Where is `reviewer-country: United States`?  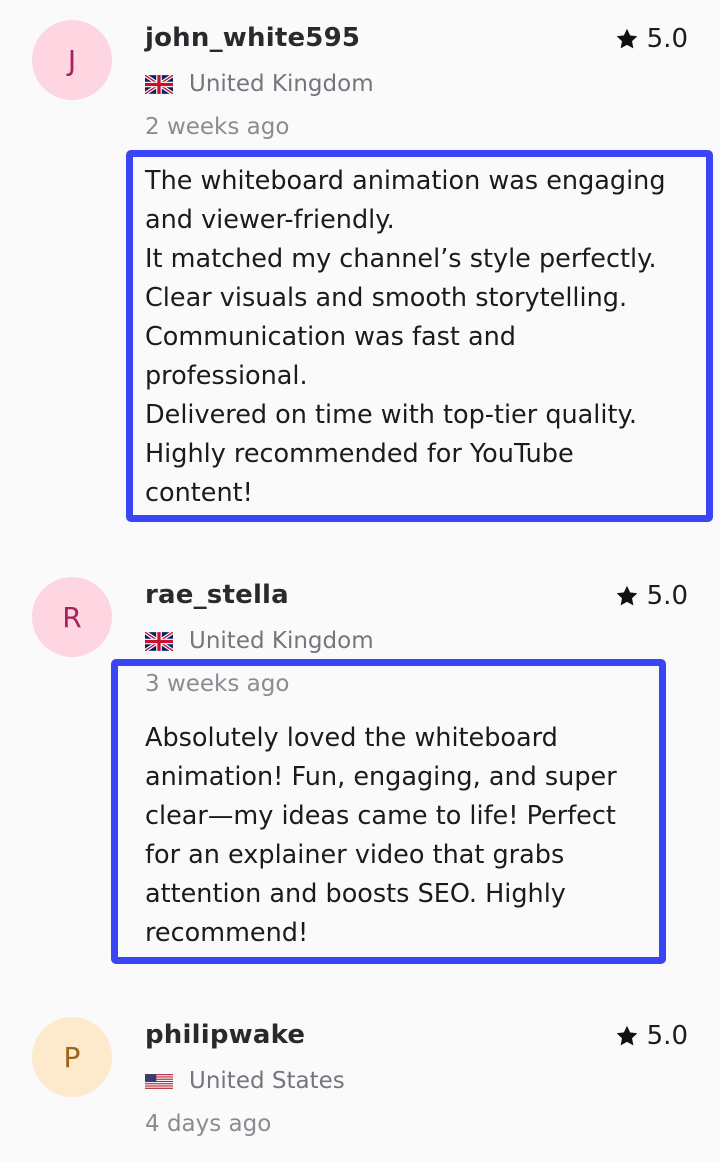 reviewer-country: United States is located at coordinates (245, 1081).